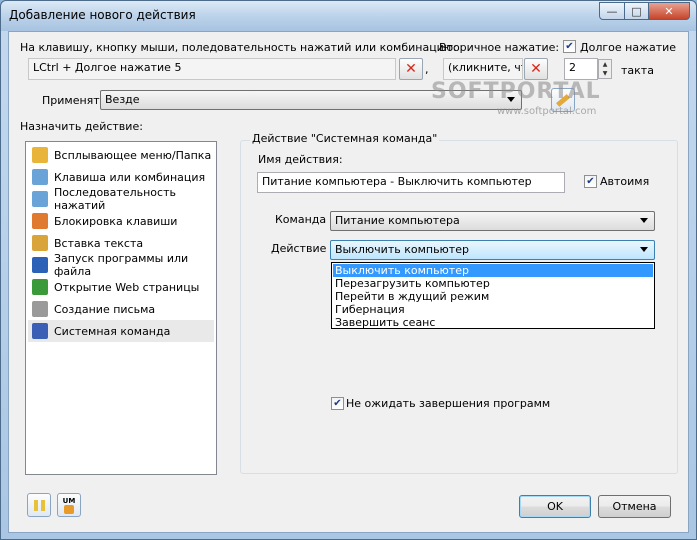 The width and height of the screenshot is (697, 540). Describe the element at coordinates (581, 69) in the screenshot. I see `ticks-input: 2` at that location.